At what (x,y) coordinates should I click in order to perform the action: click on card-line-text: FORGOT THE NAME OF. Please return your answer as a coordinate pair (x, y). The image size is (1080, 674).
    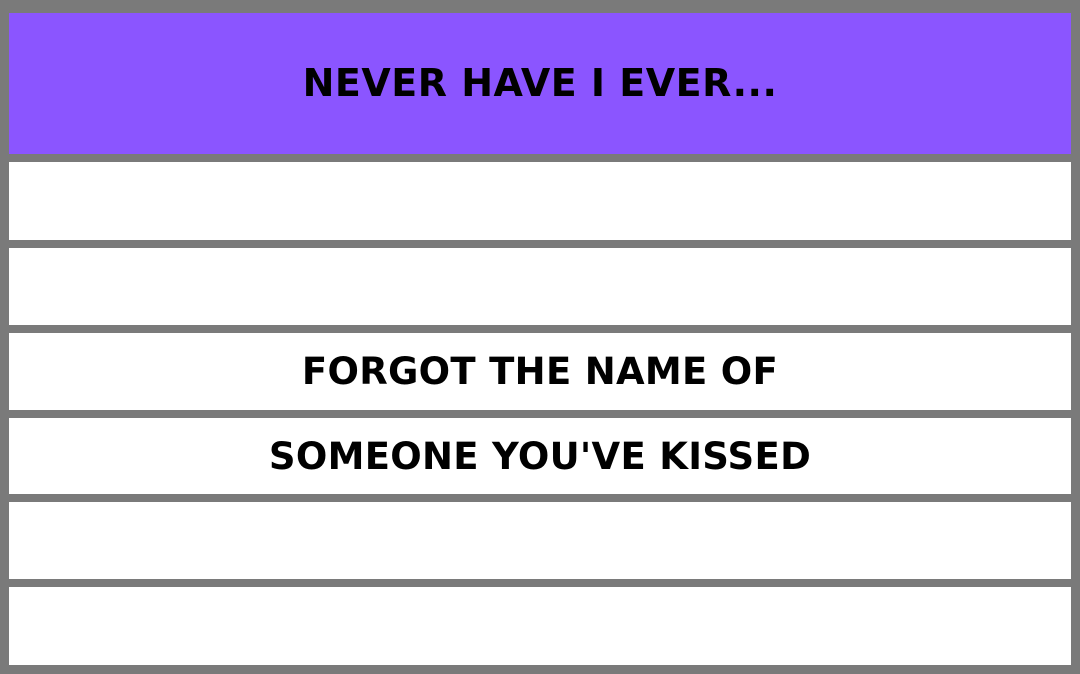
    Looking at the image, I should click on (540, 371).